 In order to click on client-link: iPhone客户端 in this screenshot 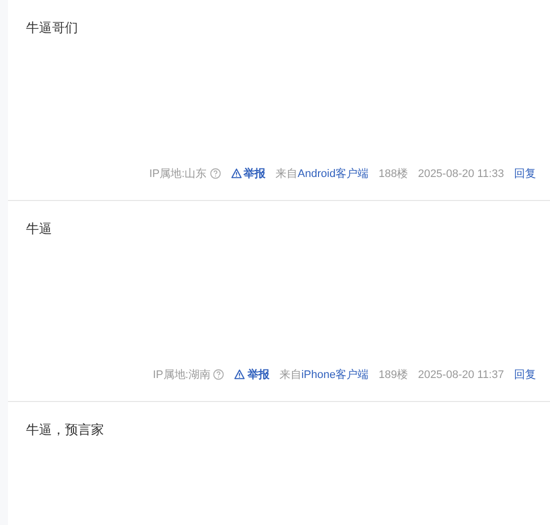, I will do `click(335, 374)`.